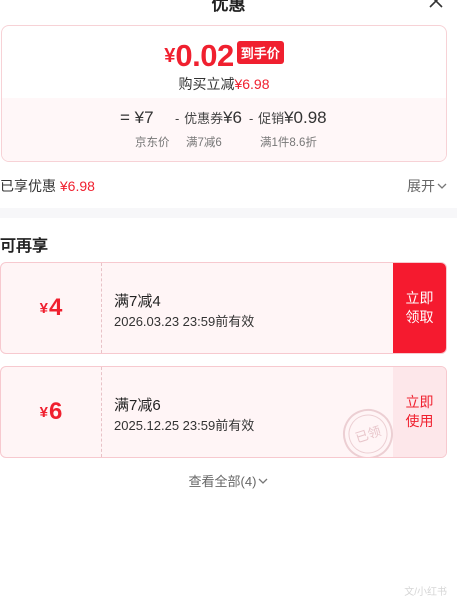 The width and height of the screenshot is (457, 605). What do you see at coordinates (233, 117) in the screenshot?
I see `breakdown-value: ¥6` at bounding box center [233, 117].